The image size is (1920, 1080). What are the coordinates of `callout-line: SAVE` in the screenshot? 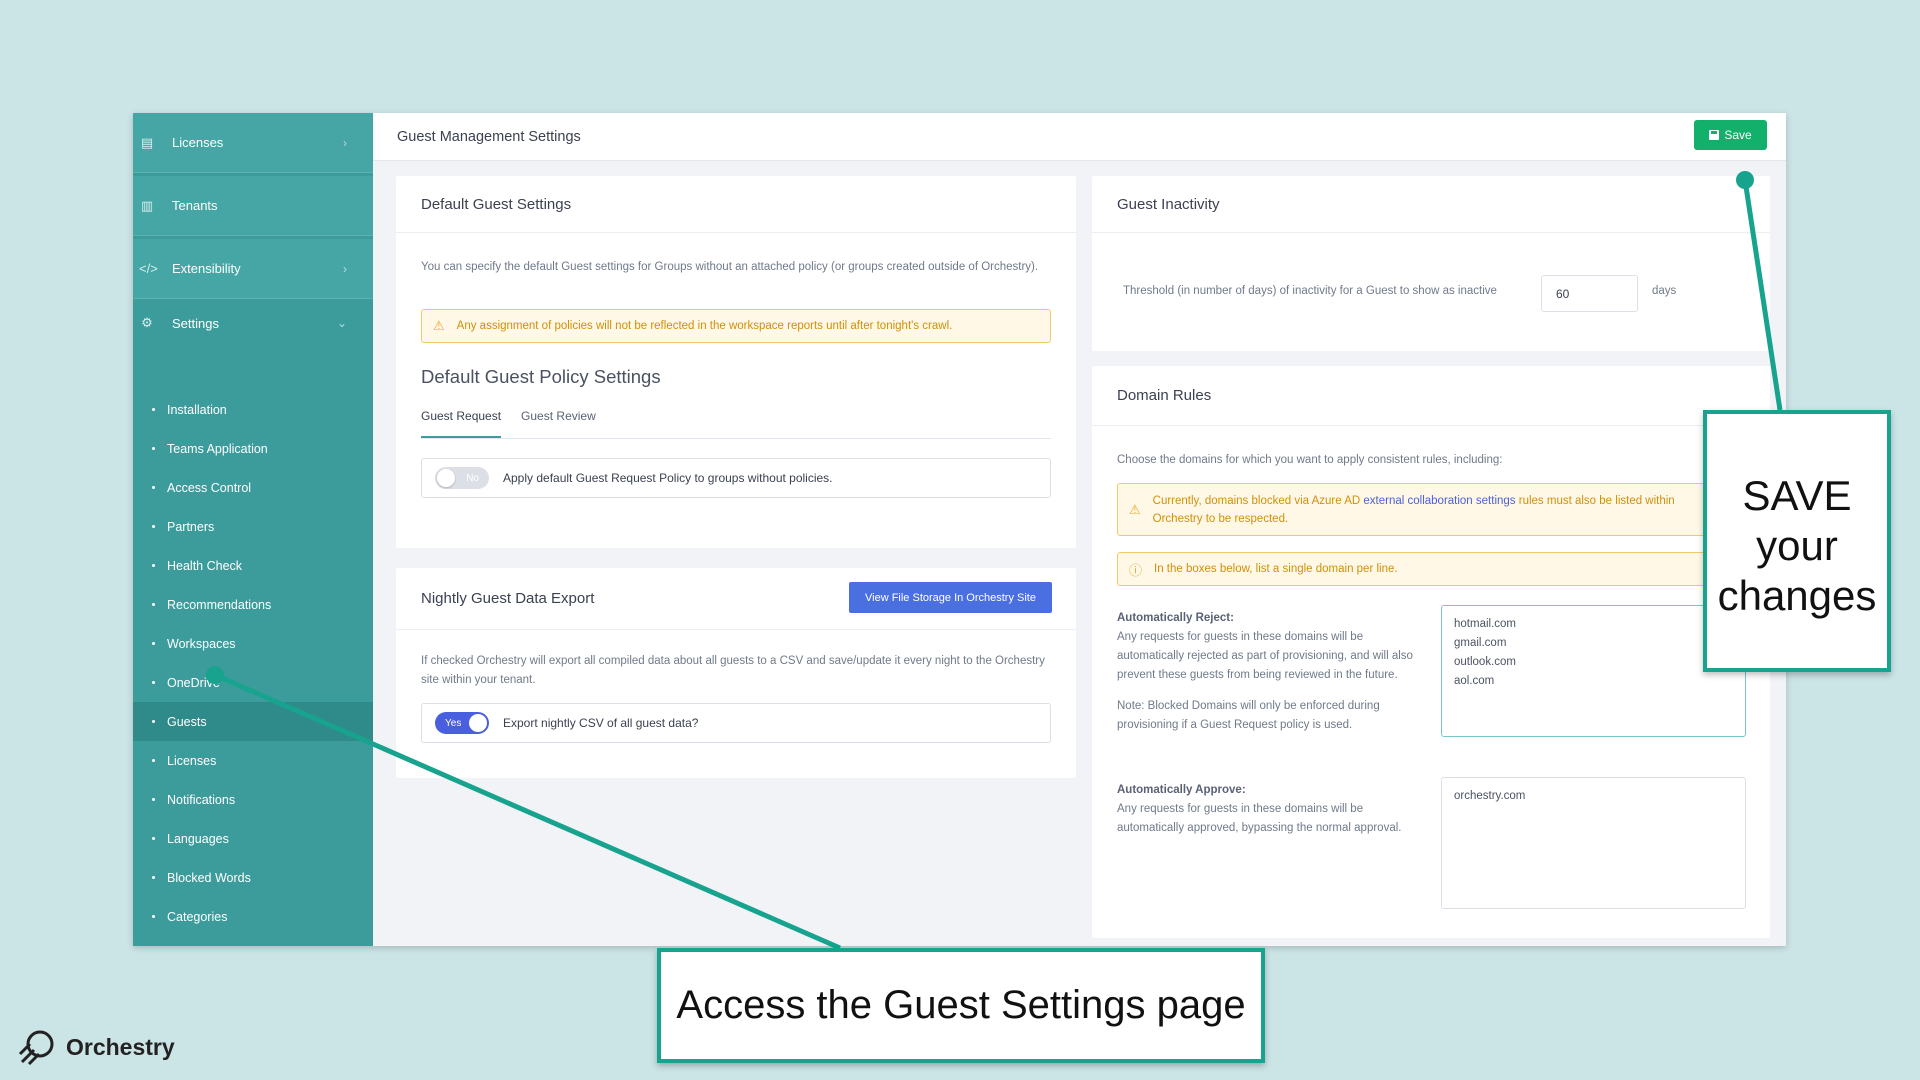 It's located at (1797, 495).